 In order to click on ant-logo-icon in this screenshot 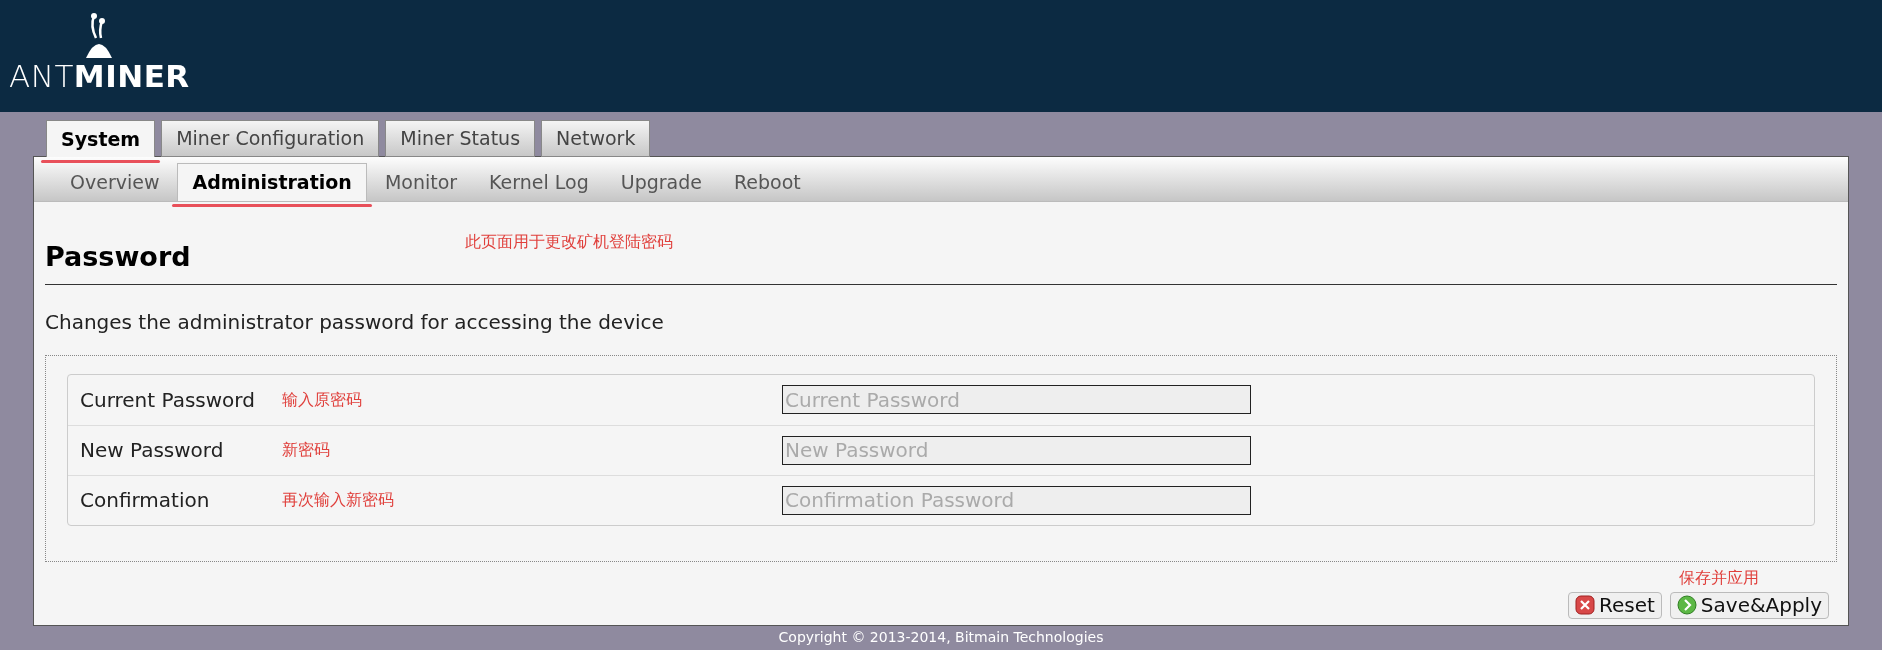, I will do `click(99, 36)`.